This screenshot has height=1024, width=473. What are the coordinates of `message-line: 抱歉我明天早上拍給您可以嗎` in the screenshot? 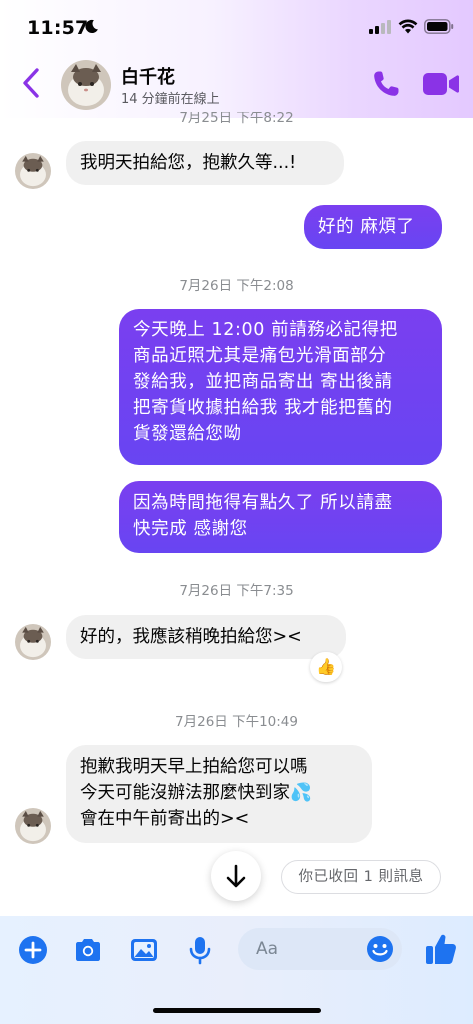 It's located at (194, 767).